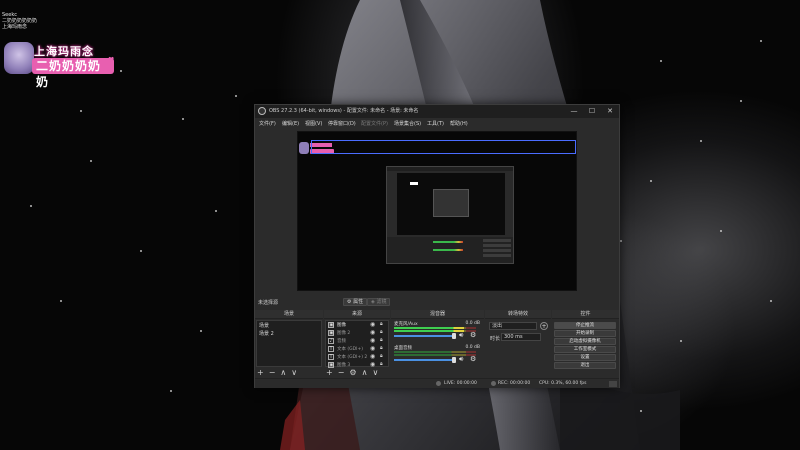  Describe the element at coordinates (341, 341) in the screenshot. I see `source-name: 音频` at that location.